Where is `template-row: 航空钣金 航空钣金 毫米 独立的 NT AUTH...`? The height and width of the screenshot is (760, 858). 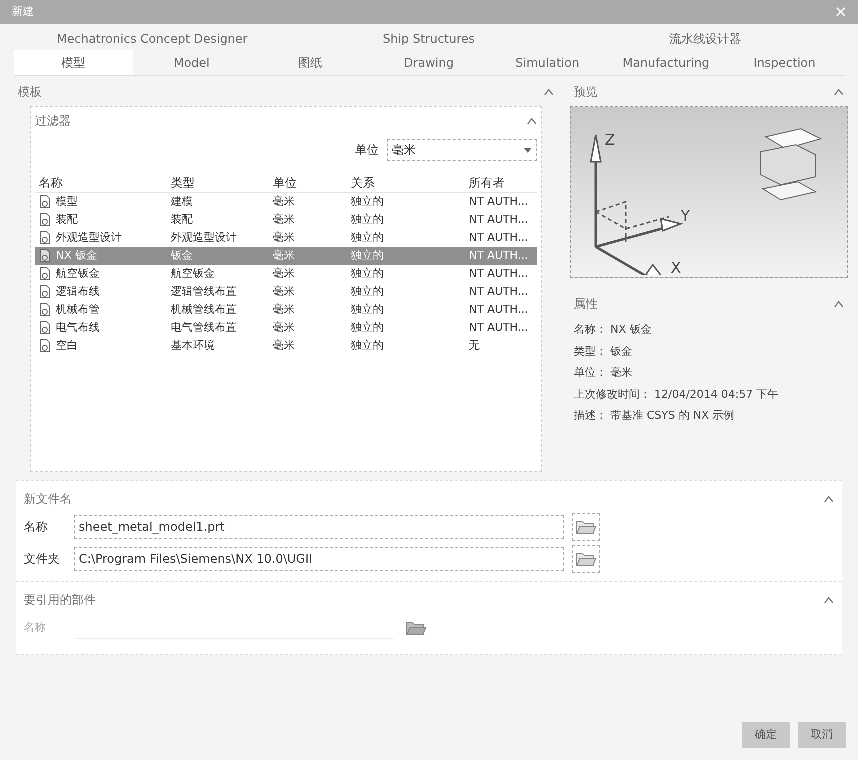
template-row: 航空钣金 航空钣金 毫米 独立的 NT AUTH... is located at coordinates (286, 274).